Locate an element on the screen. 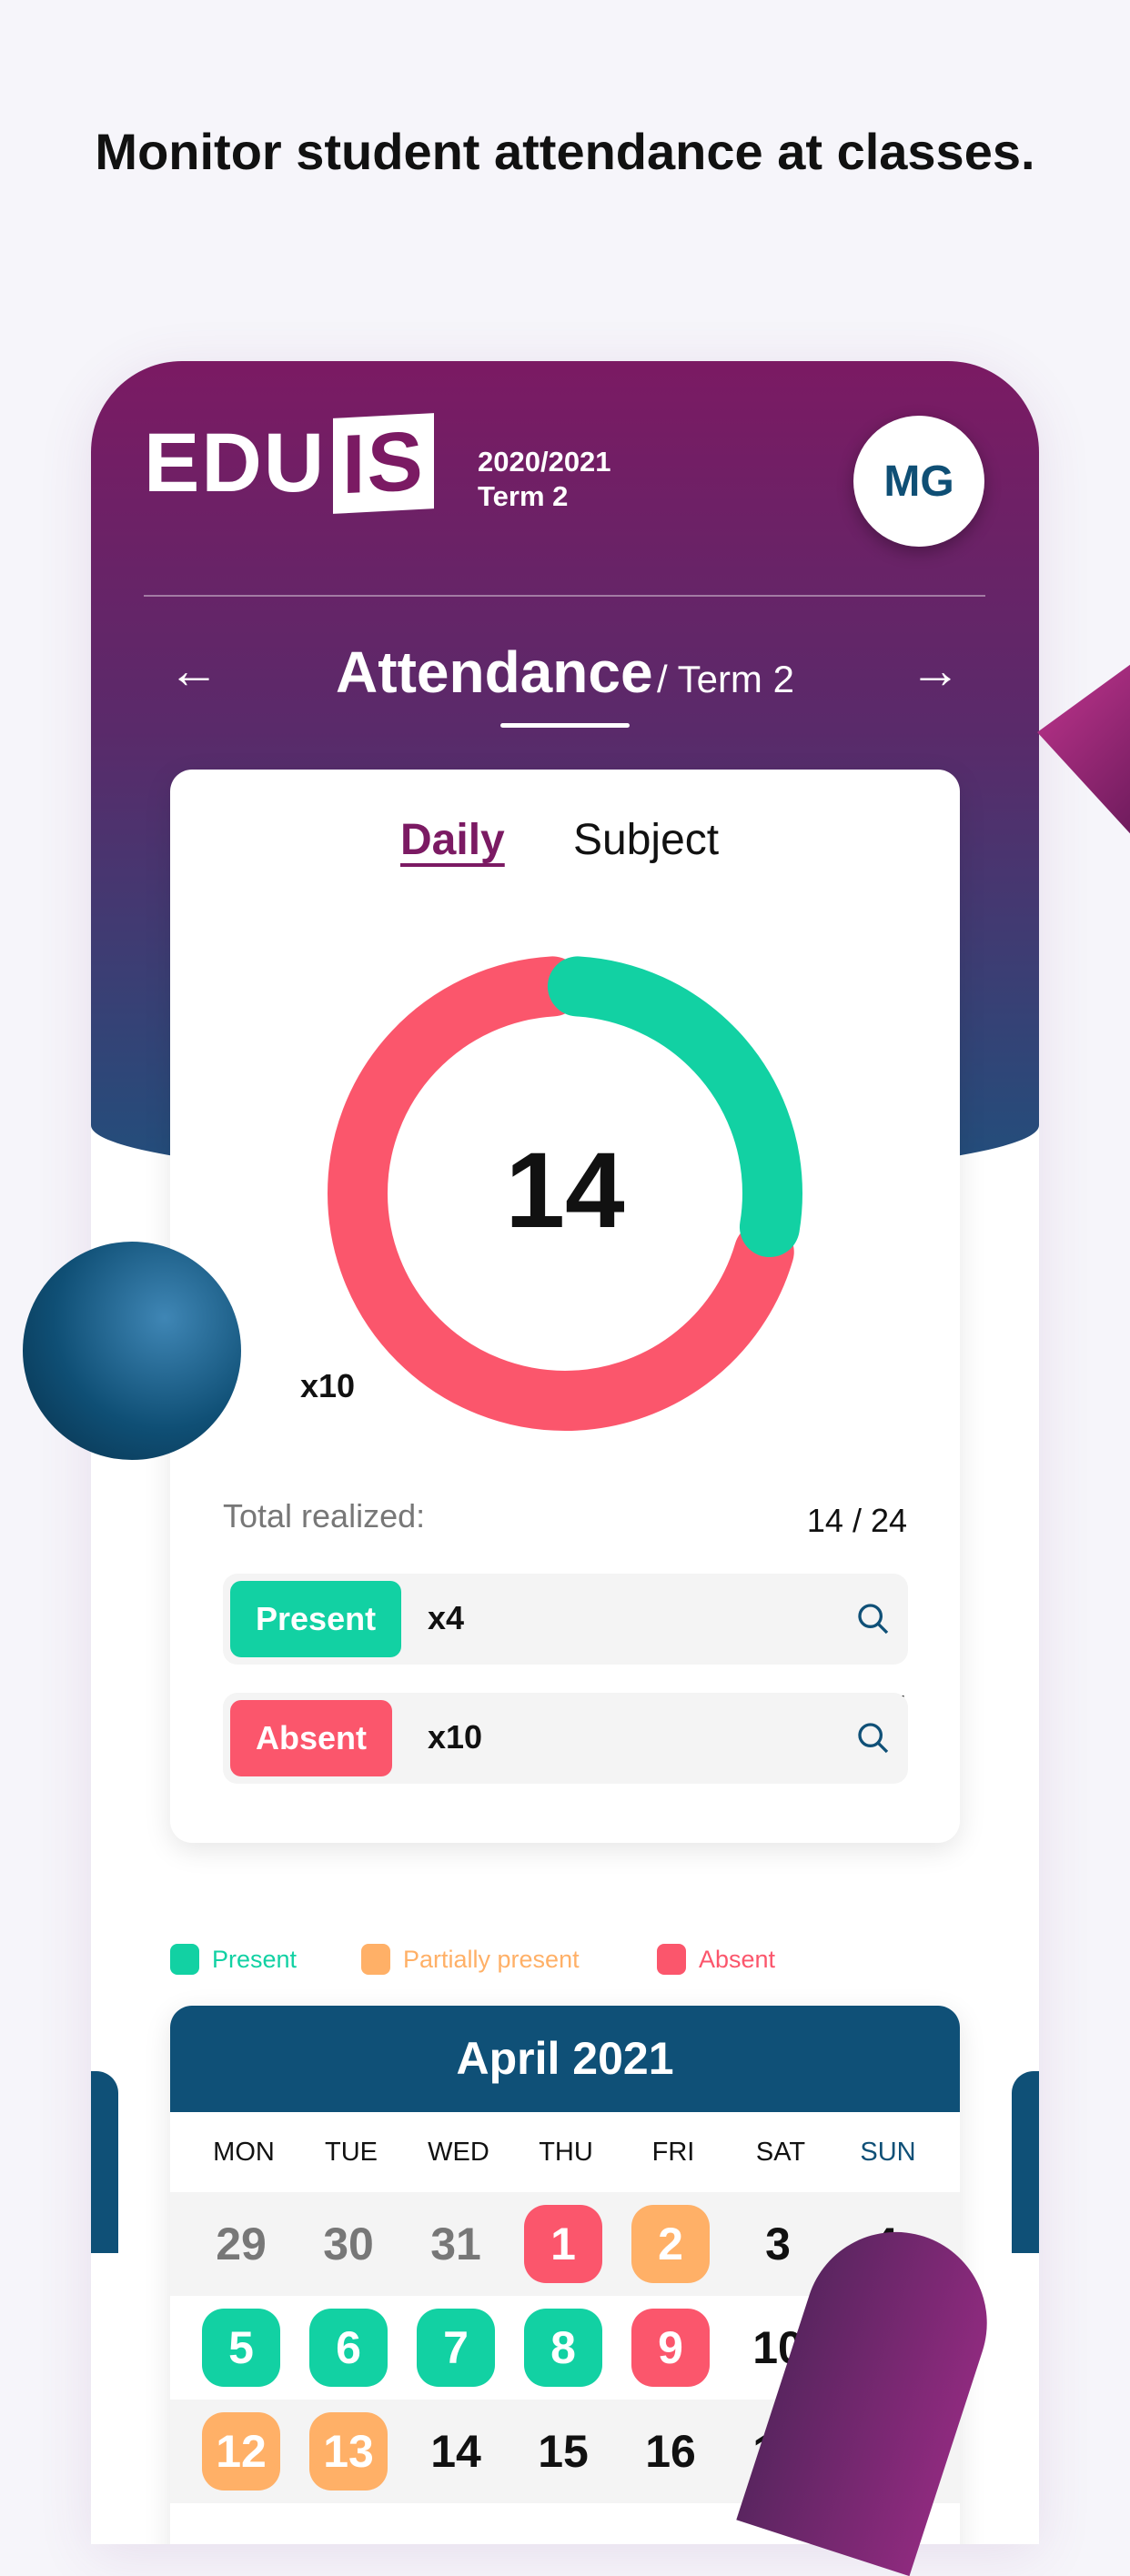 This screenshot has width=1130, height=2576. day-number: 13 is located at coordinates (349, 2451).